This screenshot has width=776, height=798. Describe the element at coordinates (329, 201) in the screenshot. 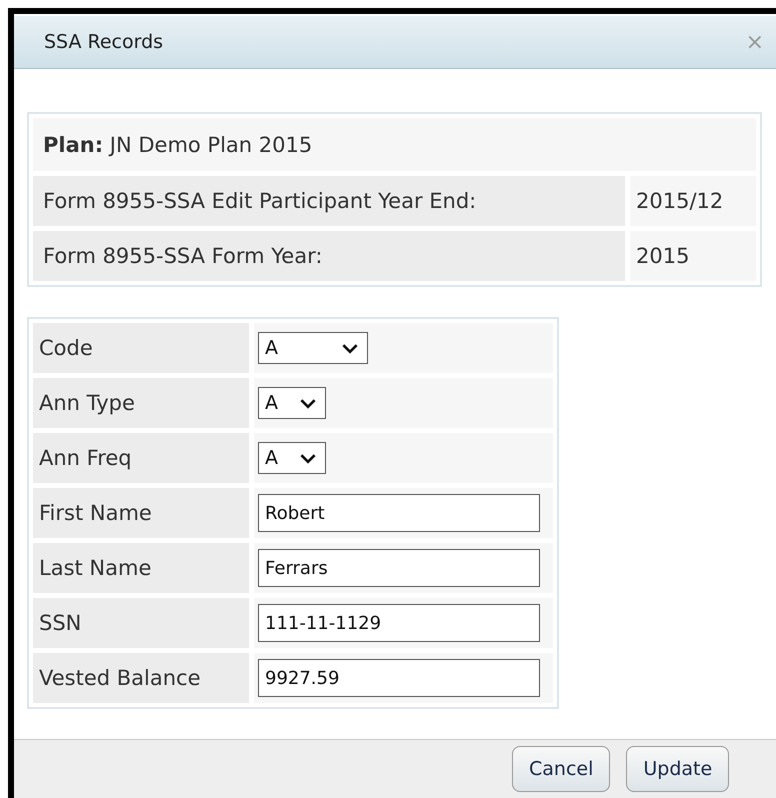

I see `info-label: Form 8955-SSA Edit Participant Year End:` at that location.